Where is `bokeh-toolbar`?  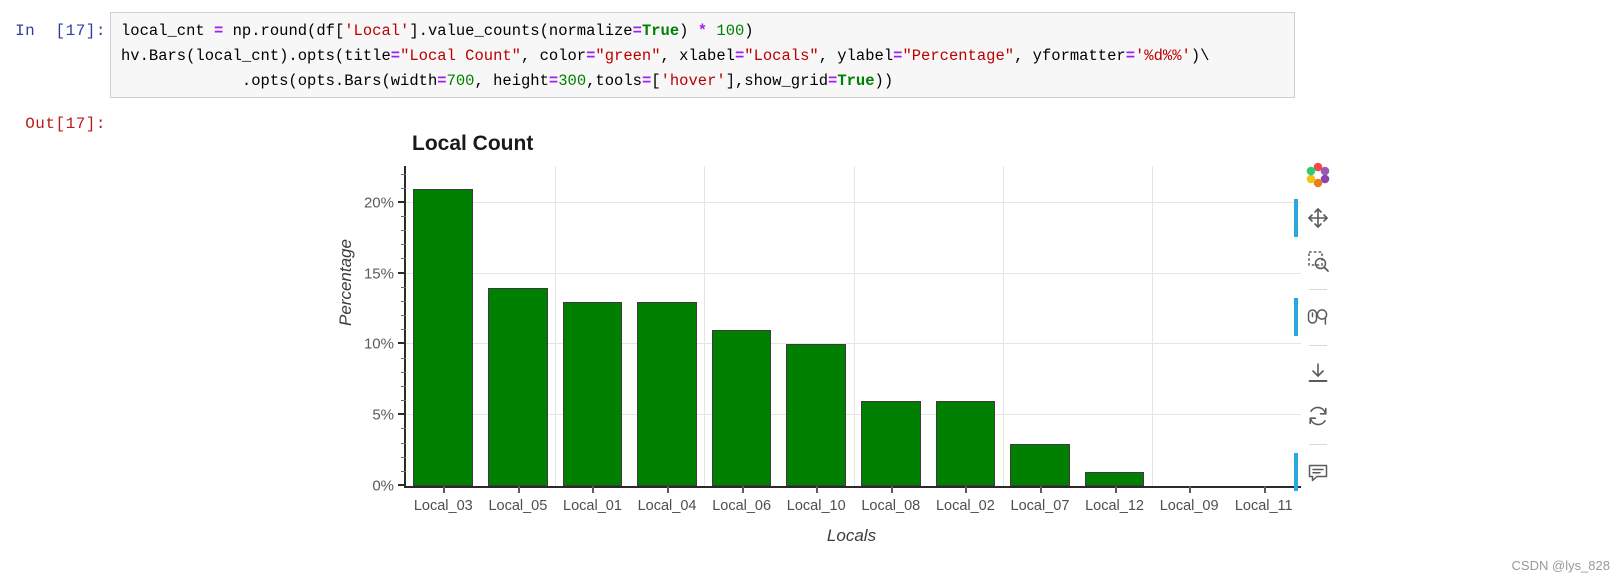
bokeh-toolbar is located at coordinates (1315, 330).